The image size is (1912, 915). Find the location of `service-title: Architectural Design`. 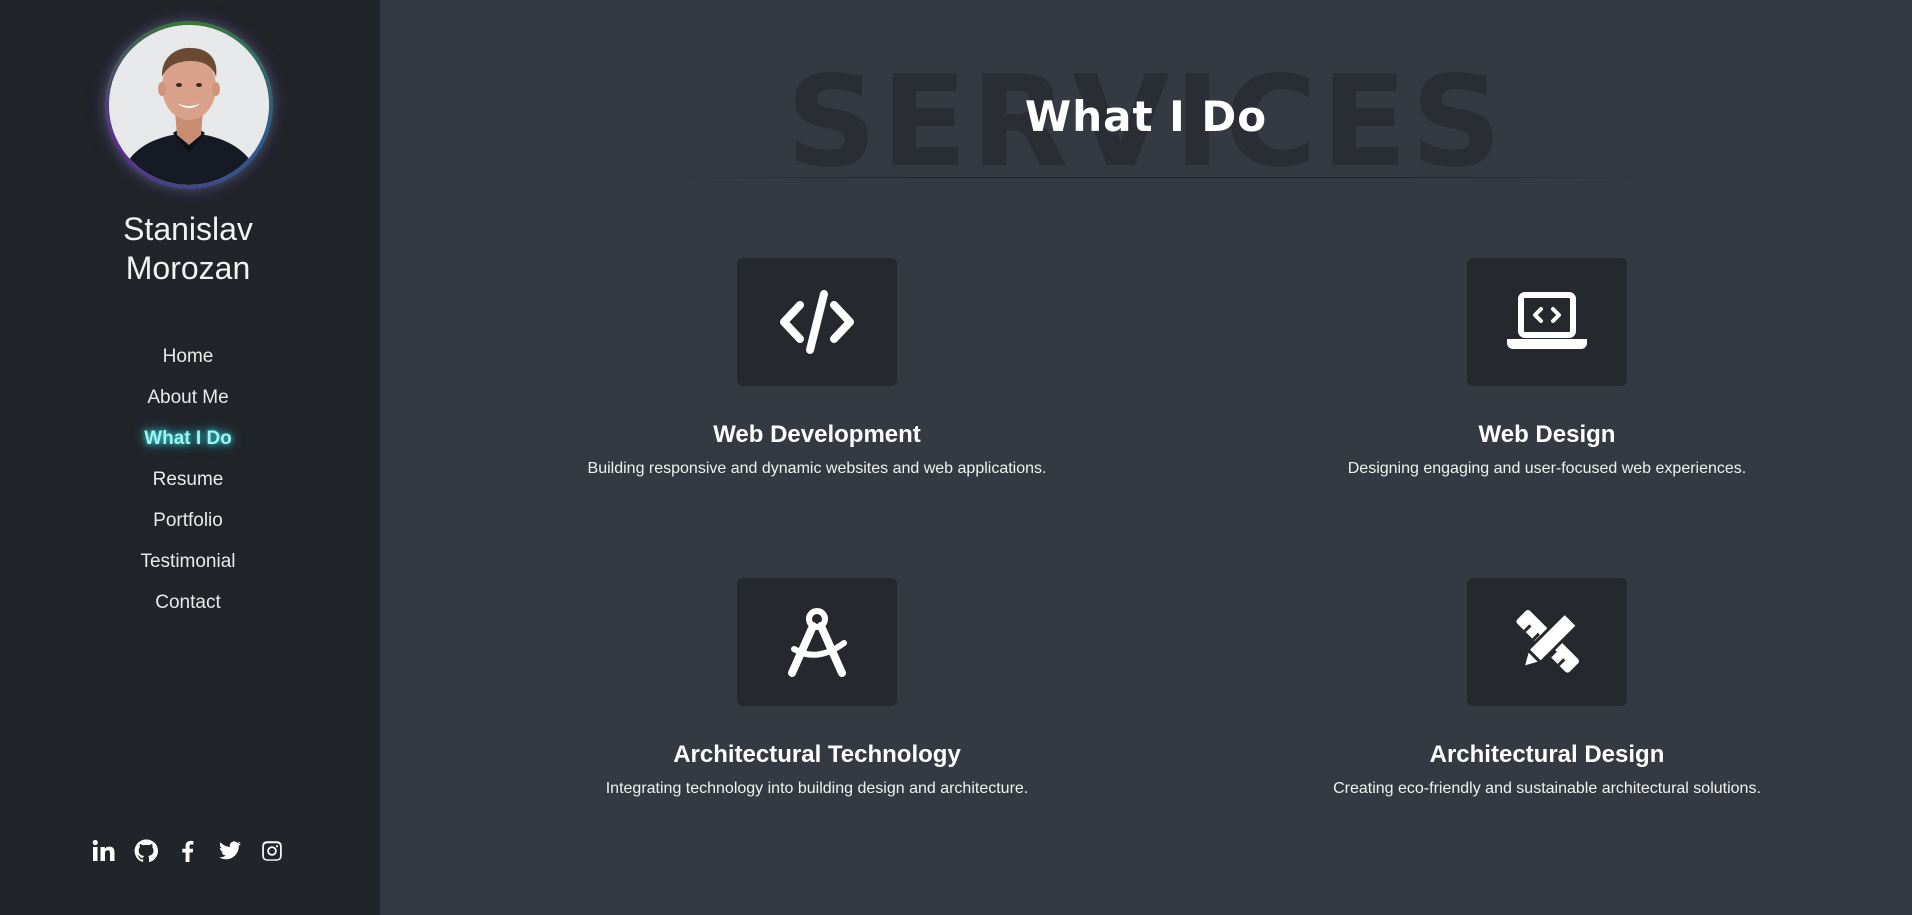

service-title: Architectural Design is located at coordinates (1547, 754).